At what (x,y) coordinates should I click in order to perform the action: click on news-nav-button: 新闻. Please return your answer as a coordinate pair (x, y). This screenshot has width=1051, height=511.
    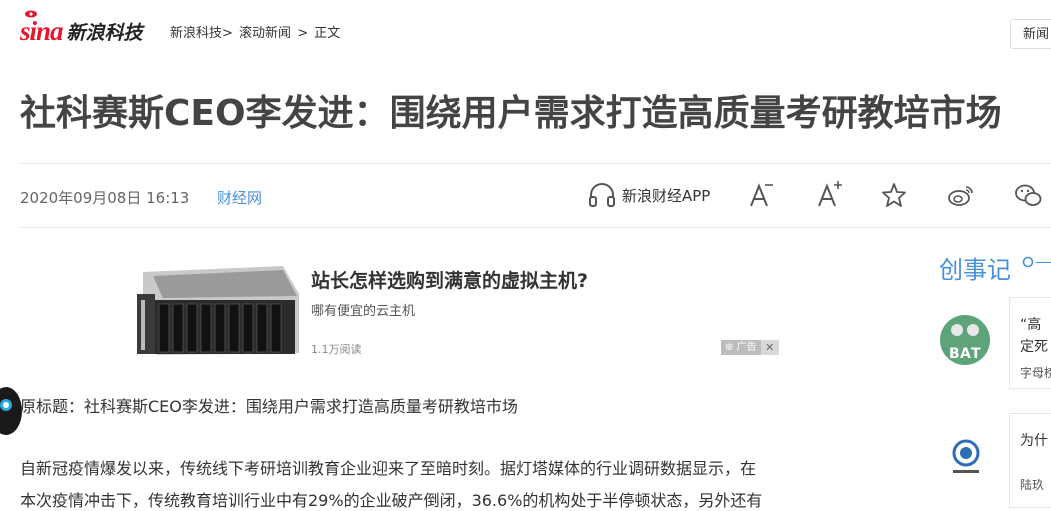
    Looking at the image, I should click on (1030, 34).